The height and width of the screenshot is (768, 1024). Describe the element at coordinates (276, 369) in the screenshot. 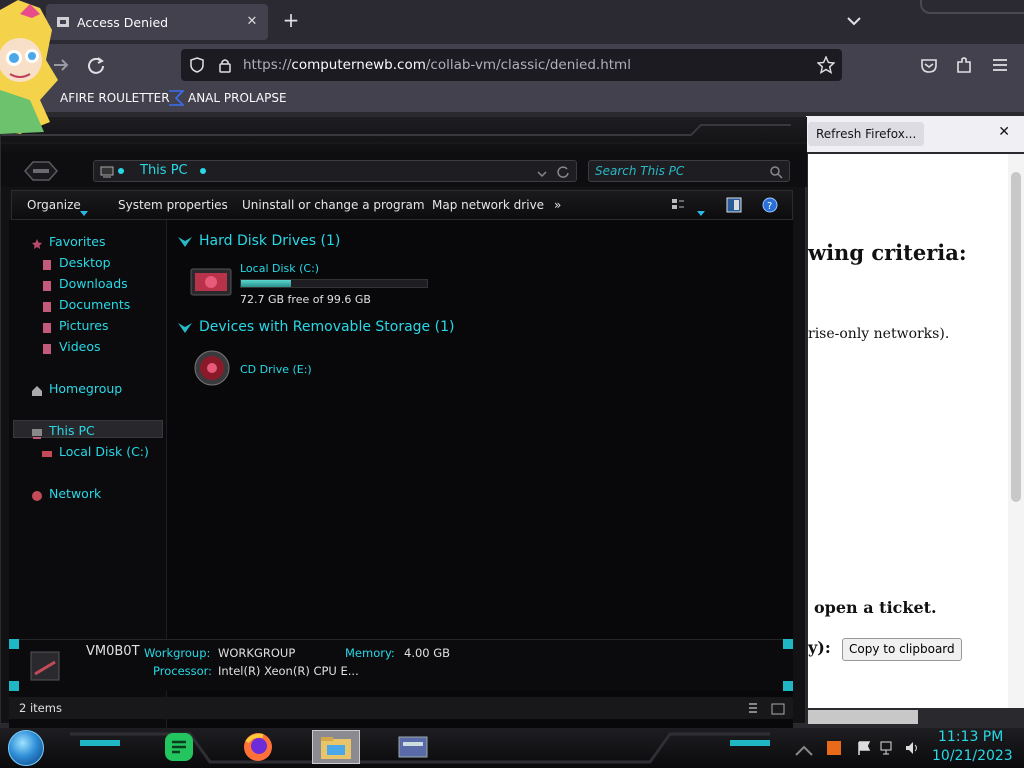

I see `cd-drive-e-label: CD Drive (E:)` at that location.